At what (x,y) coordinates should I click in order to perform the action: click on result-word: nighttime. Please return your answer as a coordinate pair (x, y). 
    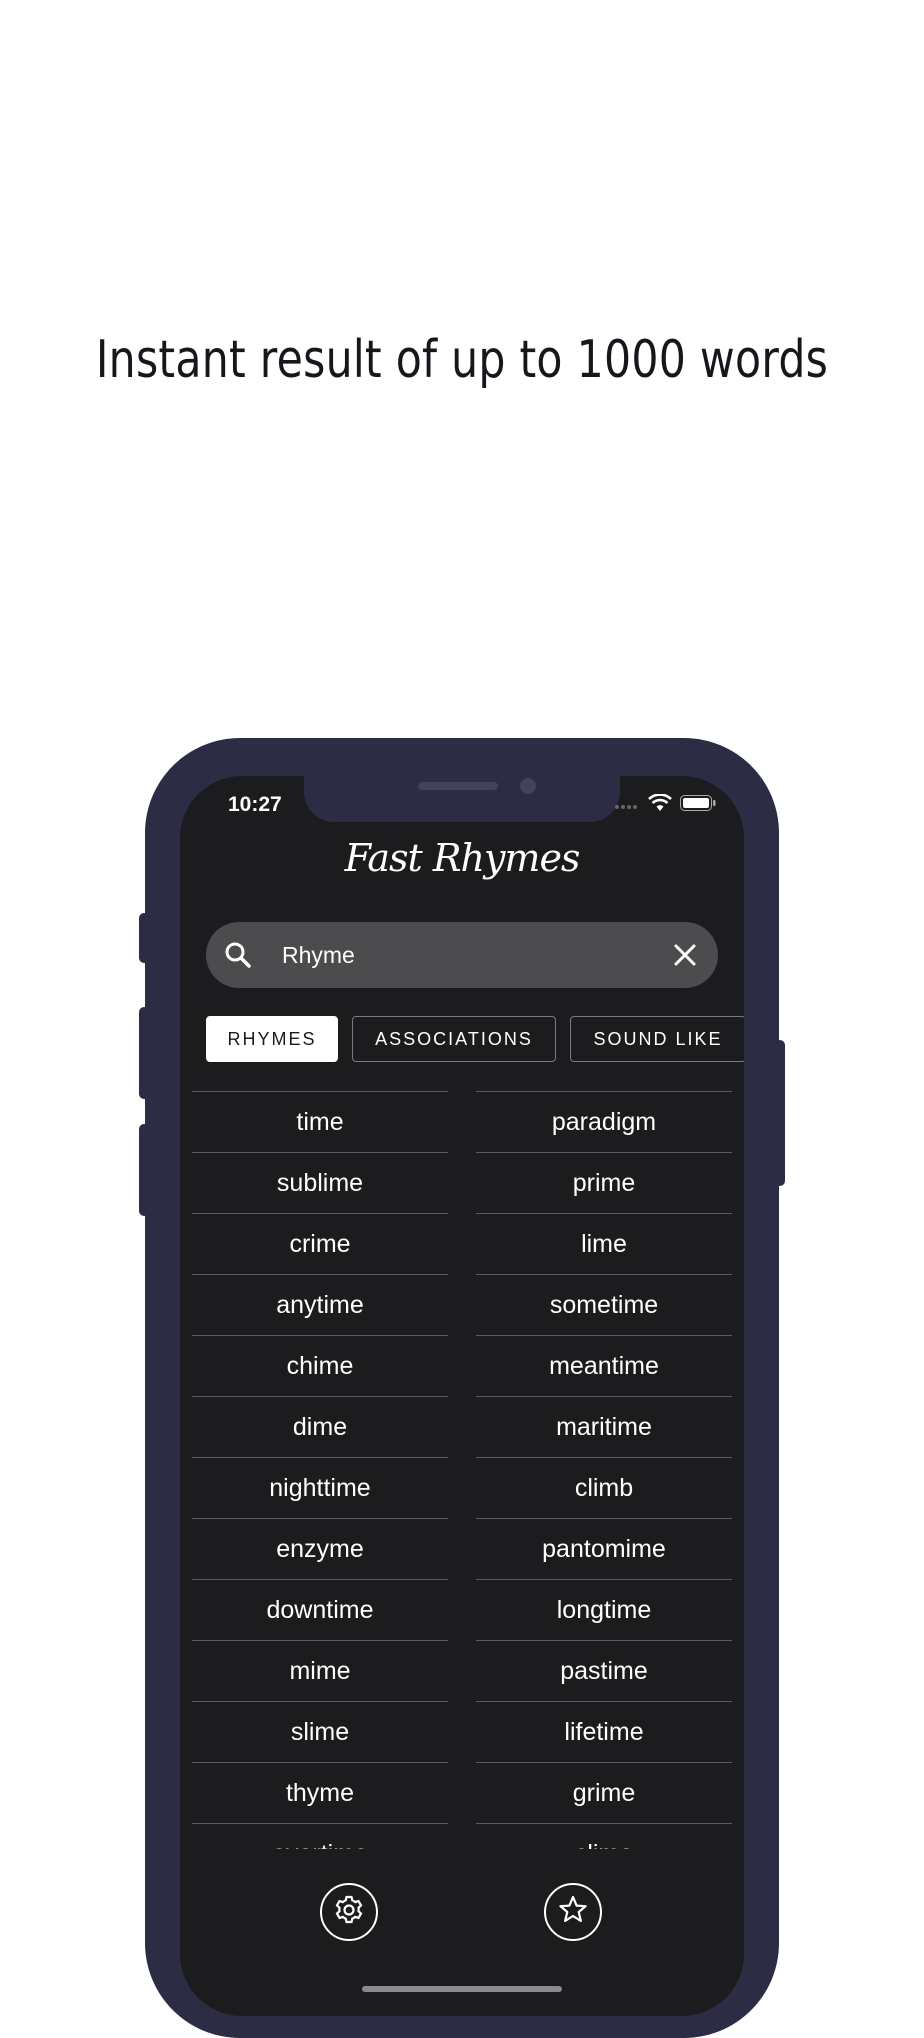
    Looking at the image, I should click on (320, 1487).